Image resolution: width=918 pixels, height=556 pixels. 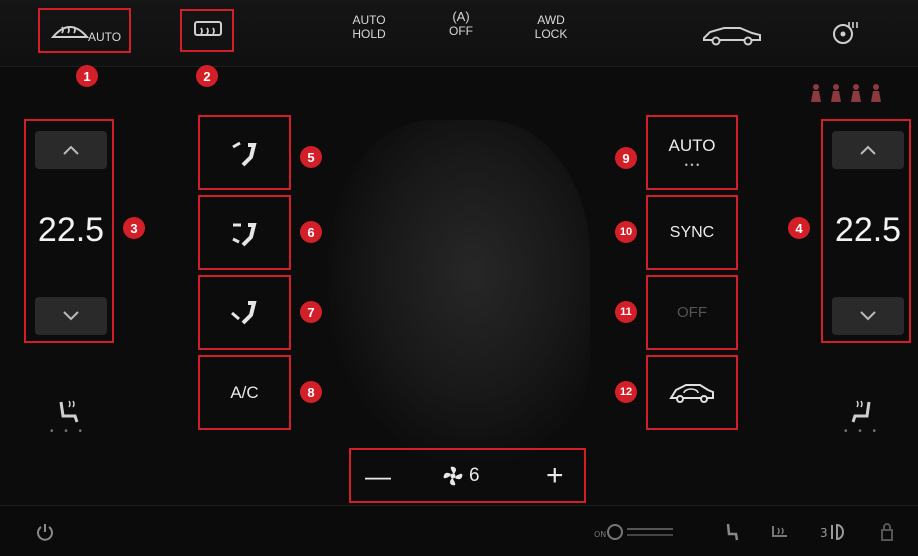 I want to click on right-temperature-control: 22.5, so click(x=866, y=231).